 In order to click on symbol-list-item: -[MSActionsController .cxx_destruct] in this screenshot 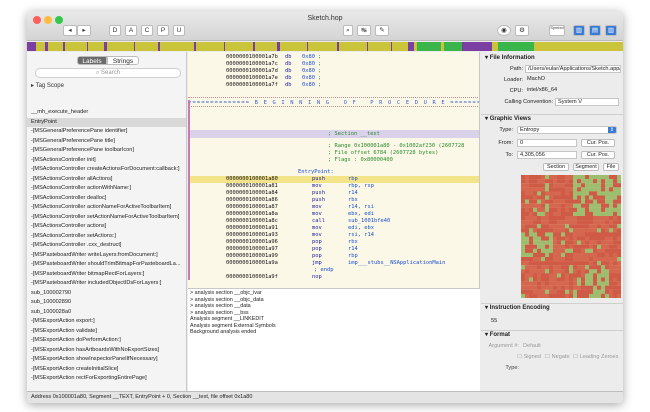, I will do `click(106, 246)`.